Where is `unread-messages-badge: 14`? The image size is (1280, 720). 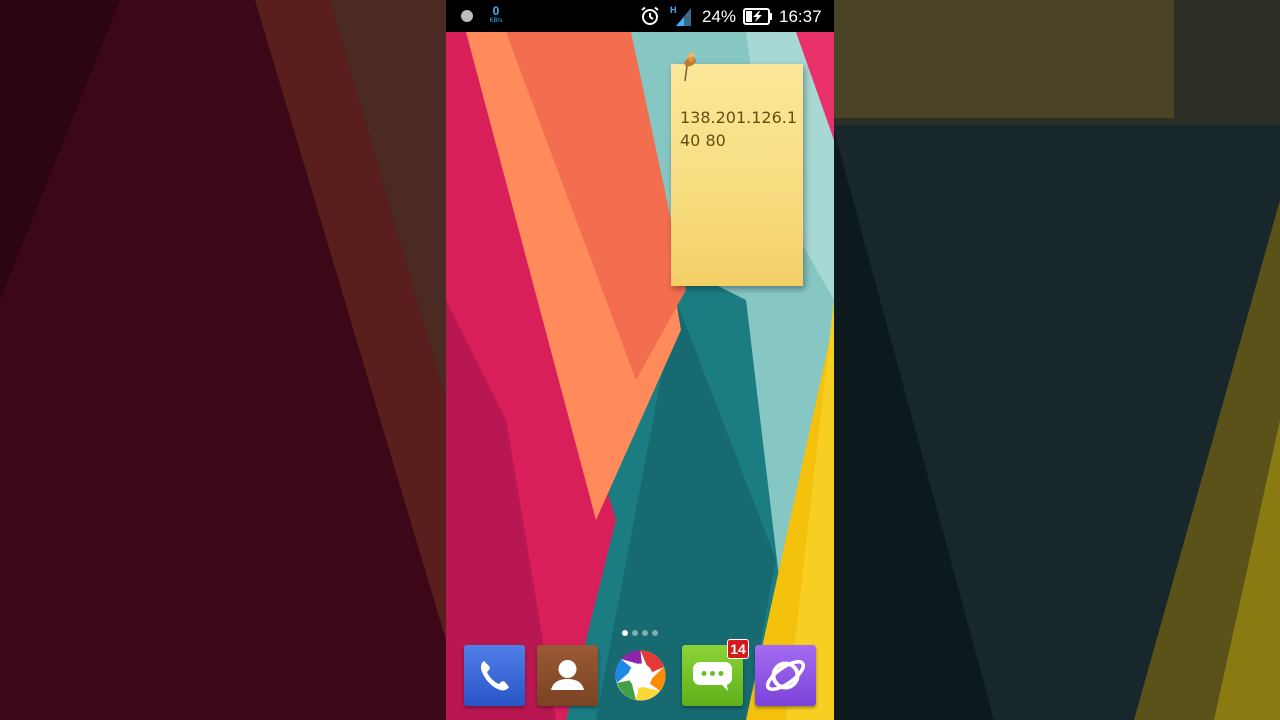 unread-messages-badge: 14 is located at coordinates (738, 649).